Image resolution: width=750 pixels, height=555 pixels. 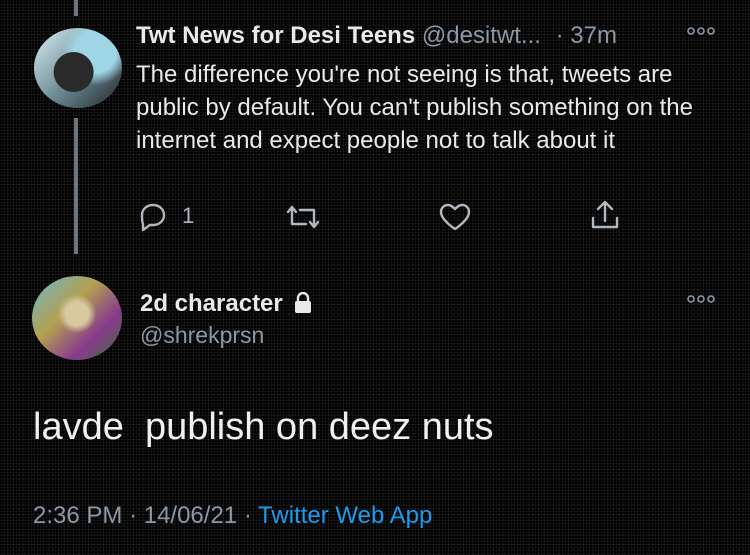 What do you see at coordinates (263, 427) in the screenshot?
I see `reply-tweet-text: lavde publish on deez nuts` at bounding box center [263, 427].